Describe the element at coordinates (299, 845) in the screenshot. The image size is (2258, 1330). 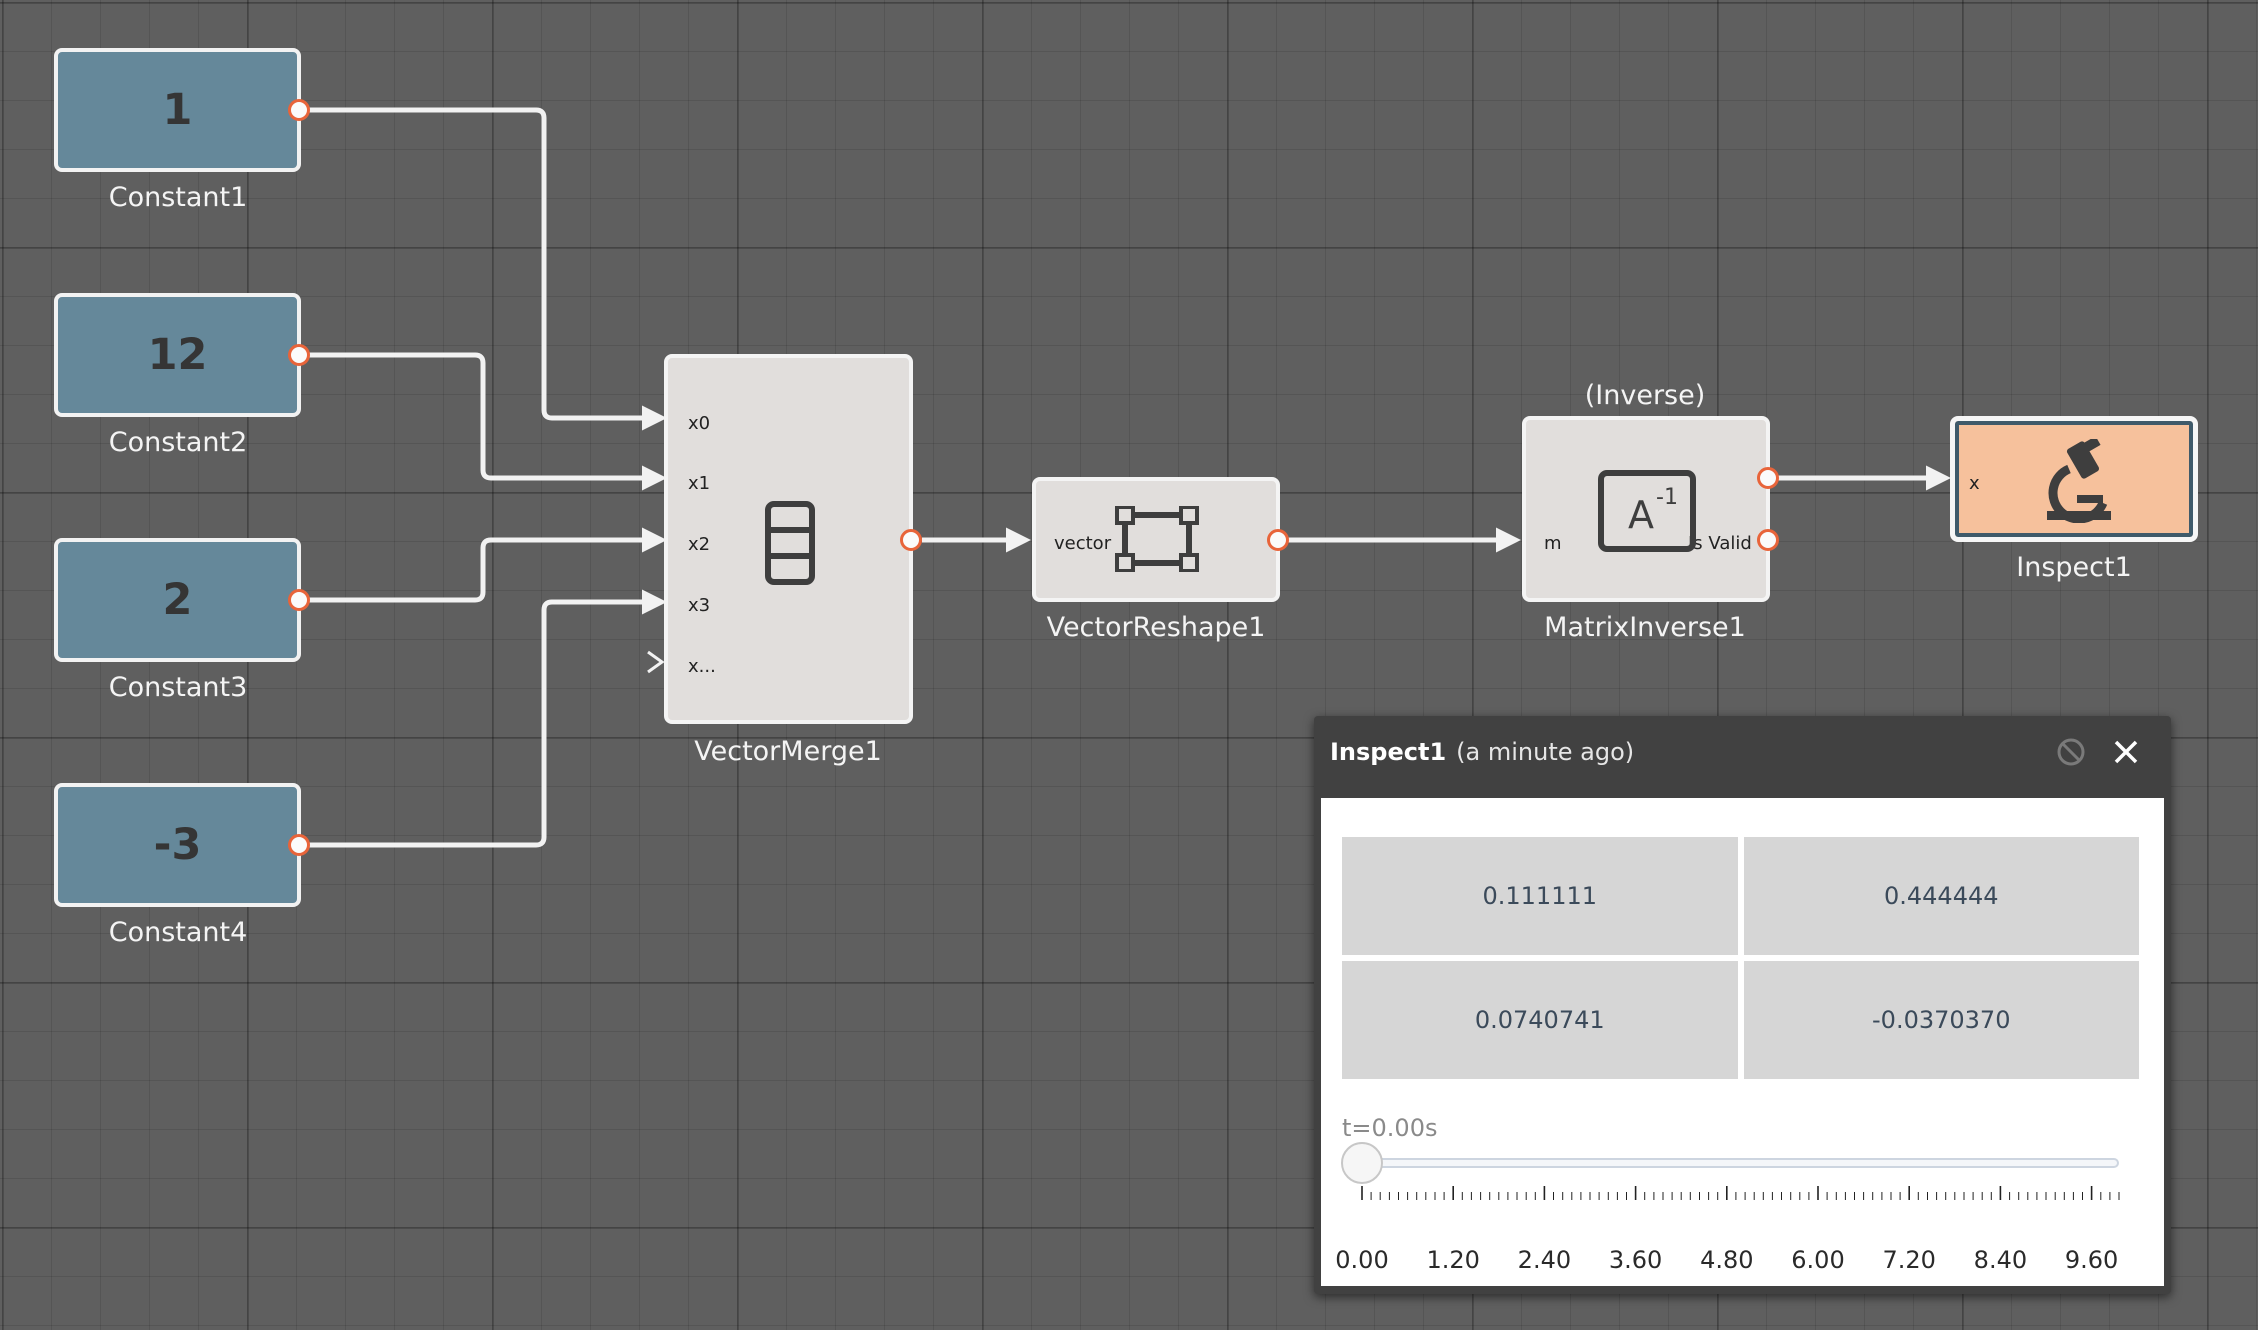
I see `constant4-output-port` at that location.